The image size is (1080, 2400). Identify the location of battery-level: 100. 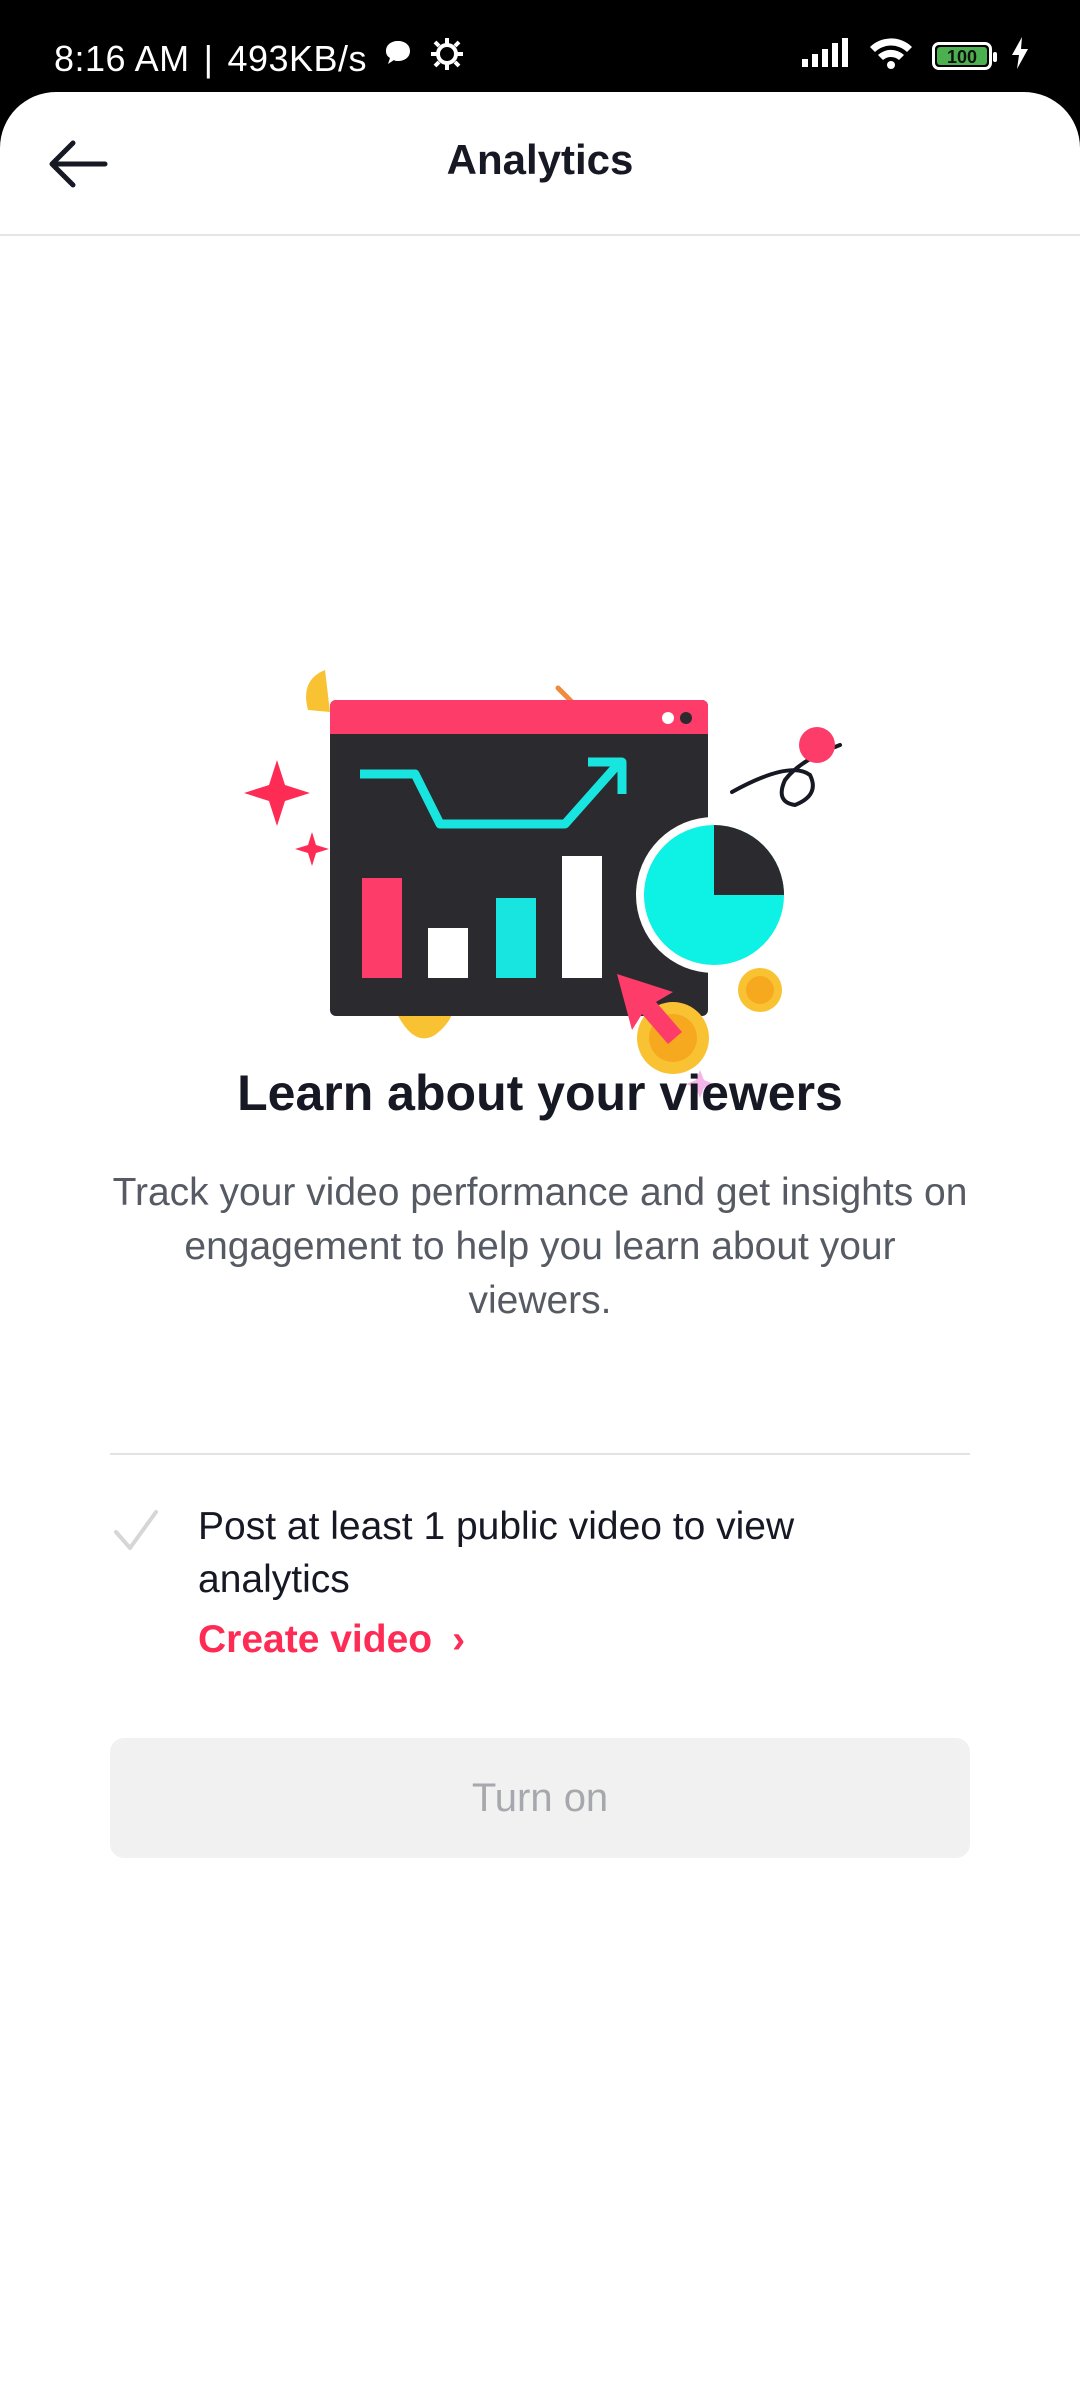
(962, 56).